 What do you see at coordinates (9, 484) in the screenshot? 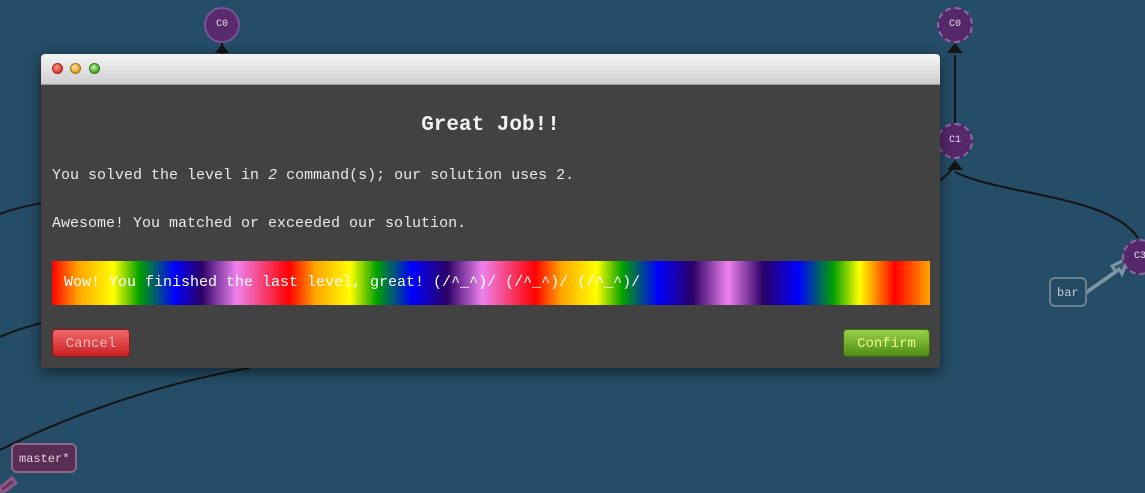
I see `master-branch-arrow` at bounding box center [9, 484].